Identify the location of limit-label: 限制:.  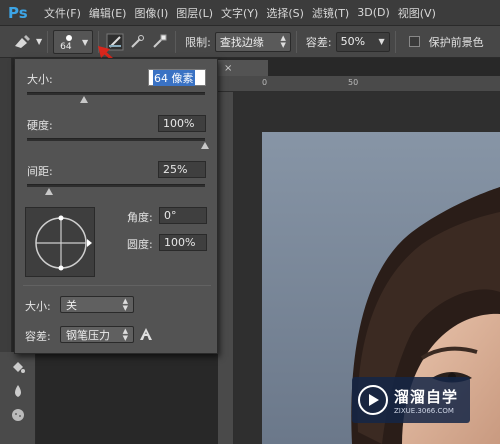
(198, 42).